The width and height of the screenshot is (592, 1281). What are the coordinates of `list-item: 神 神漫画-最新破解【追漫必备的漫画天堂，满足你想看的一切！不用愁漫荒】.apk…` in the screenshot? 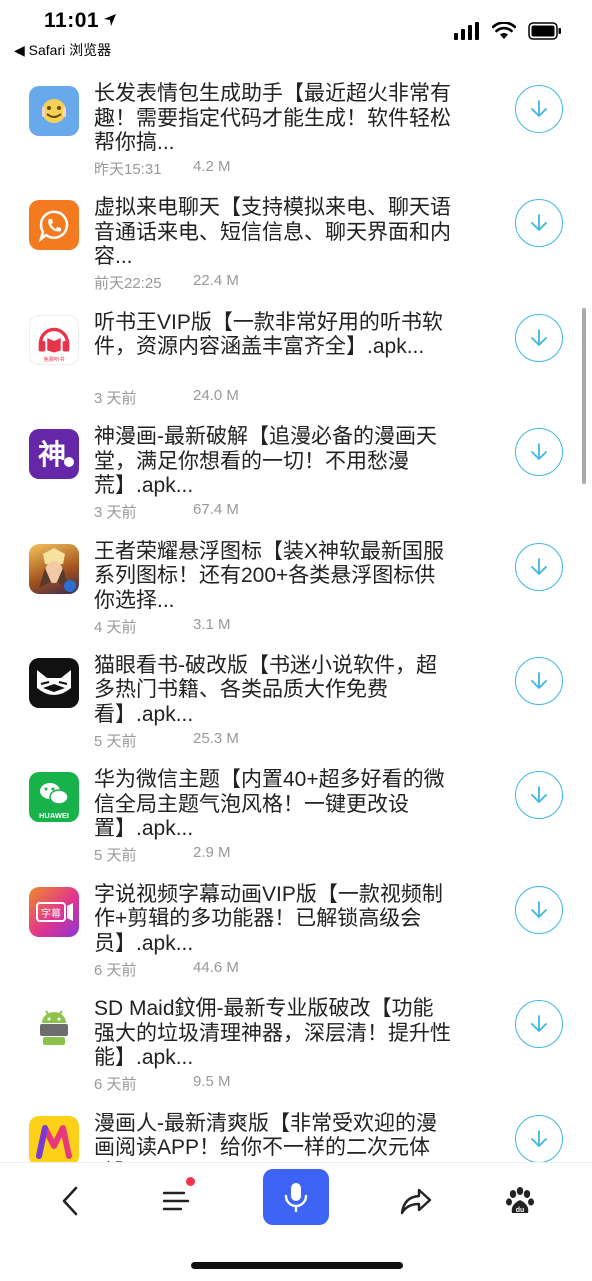 It's located at (296, 476).